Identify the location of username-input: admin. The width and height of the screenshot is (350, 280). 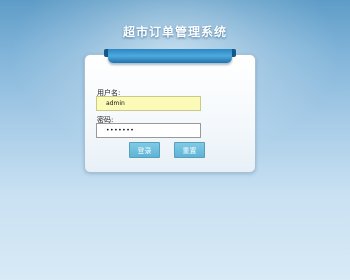
(148, 103).